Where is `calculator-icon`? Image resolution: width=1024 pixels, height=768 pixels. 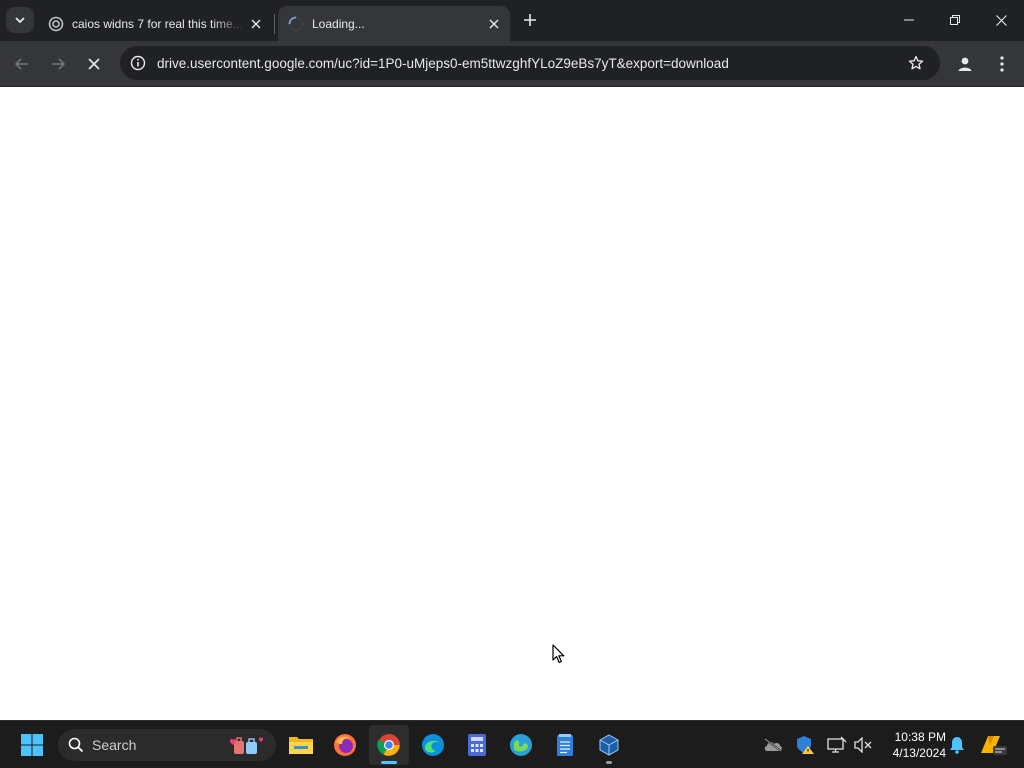 calculator-icon is located at coordinates (477, 745).